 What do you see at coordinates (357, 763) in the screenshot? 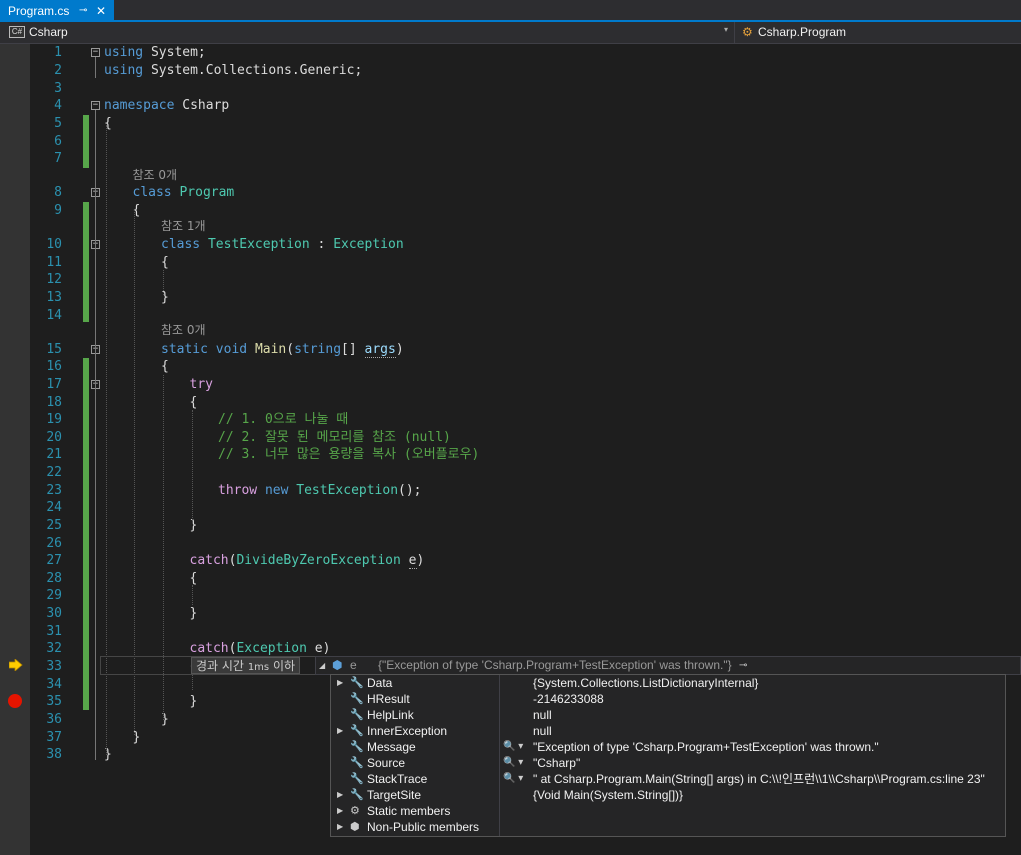
I see `wrench-icon: 🔧` at bounding box center [357, 763].